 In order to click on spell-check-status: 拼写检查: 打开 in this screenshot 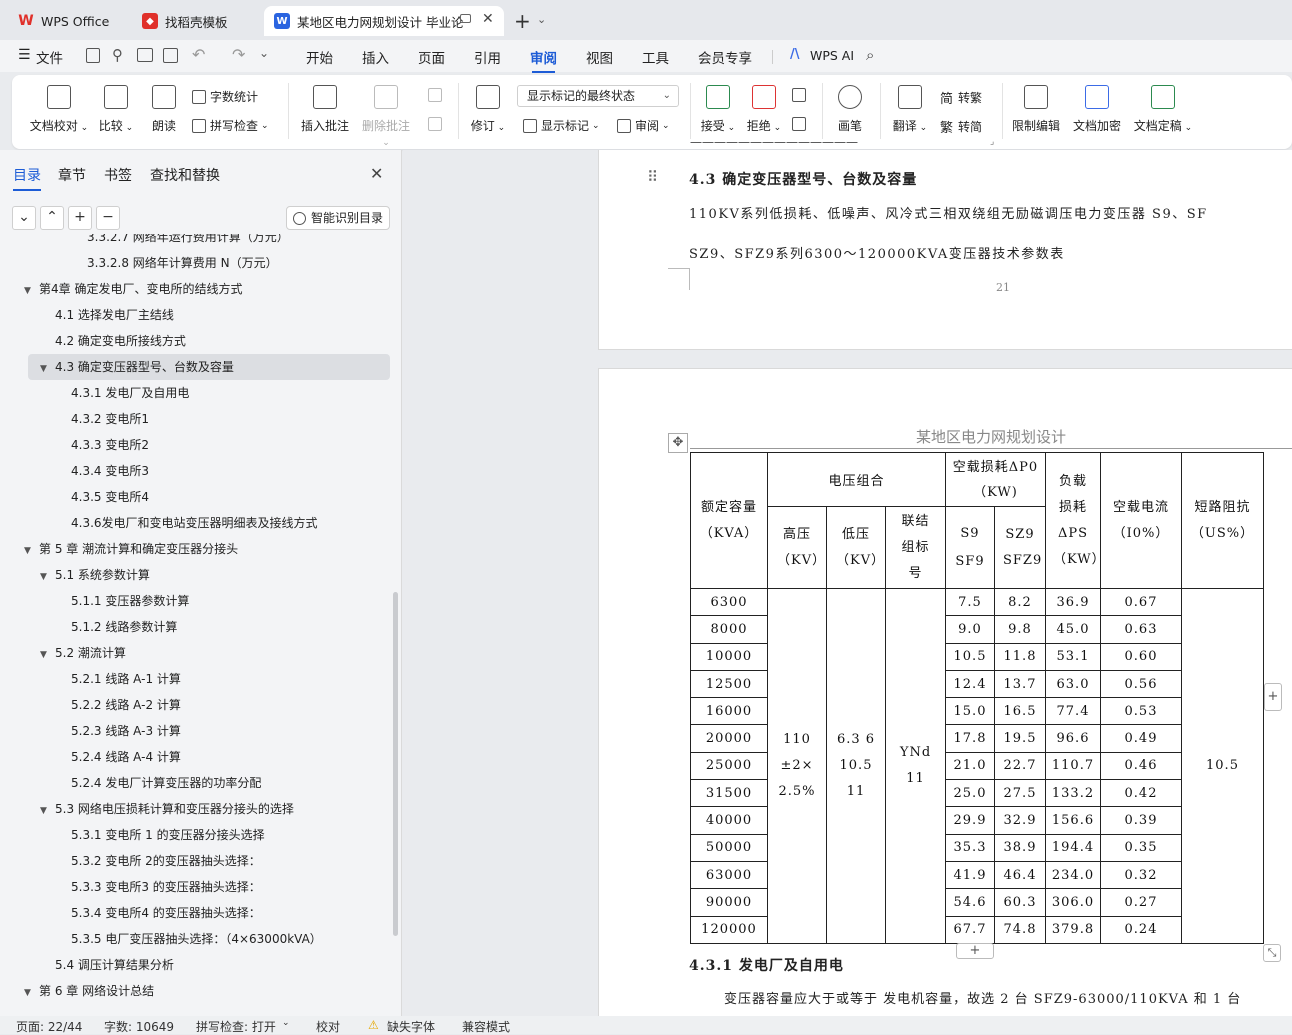, I will do `click(236, 1026)`.